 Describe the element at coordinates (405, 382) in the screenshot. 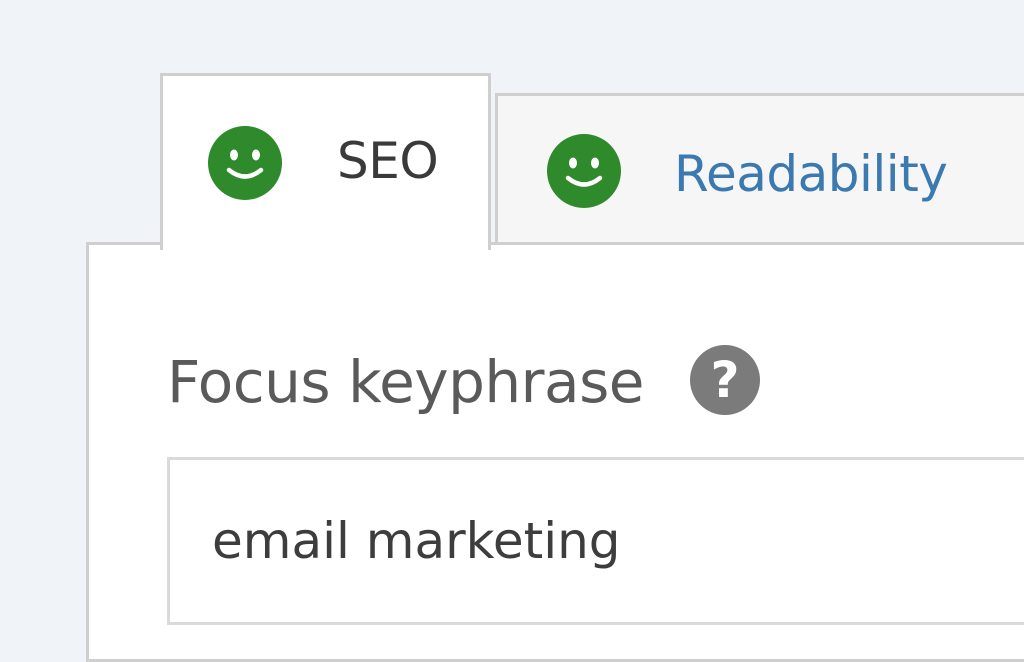

I see `focus-keyphrase-label: Focus keyphrase` at that location.